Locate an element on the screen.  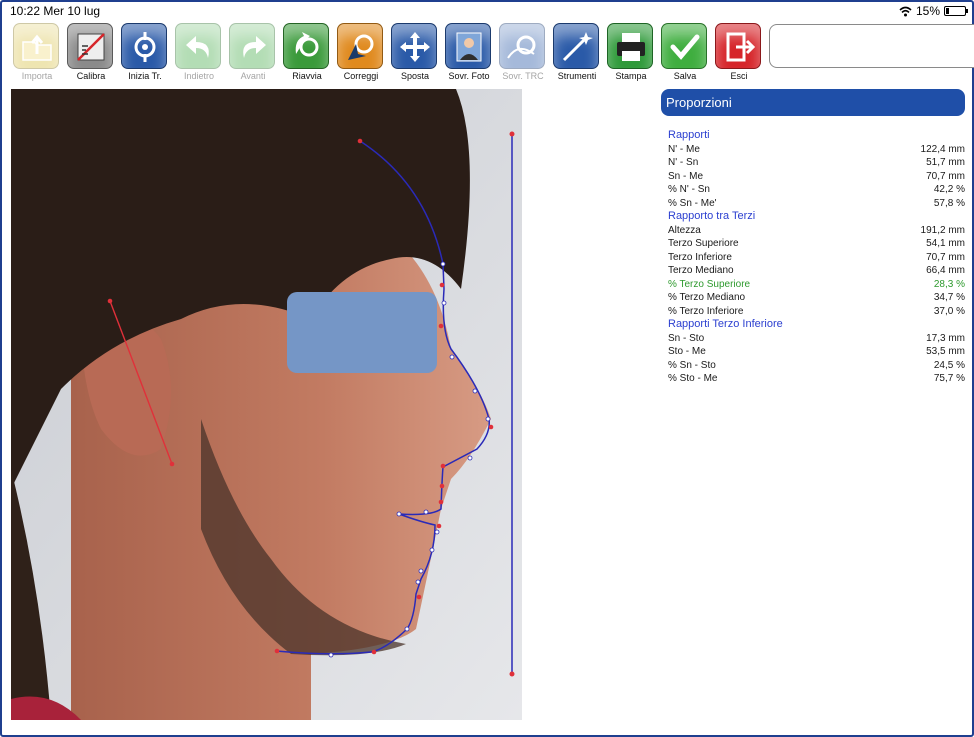
metric-value: 66,4 mm is located at coordinates (945, 270).